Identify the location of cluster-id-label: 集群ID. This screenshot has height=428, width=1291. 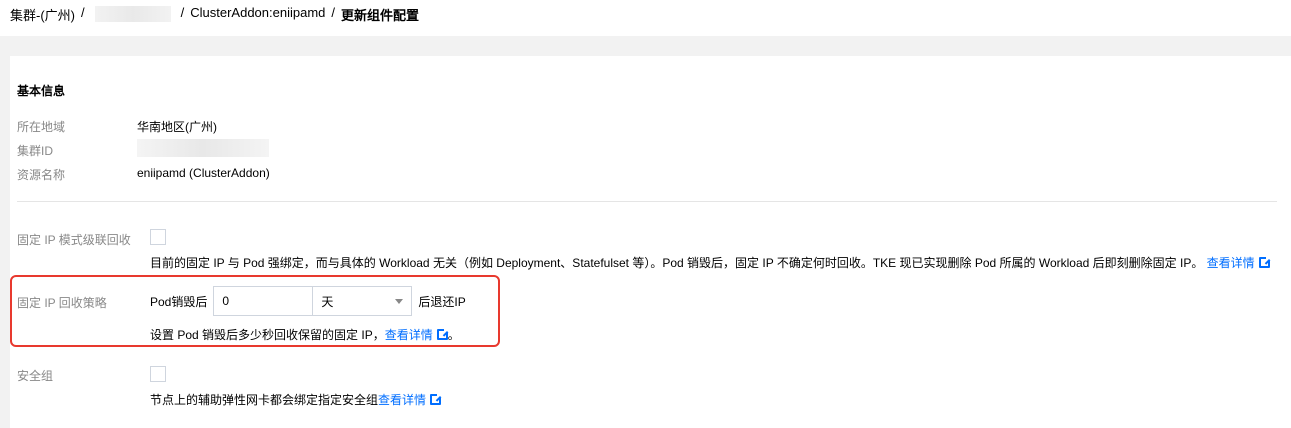
(35, 151).